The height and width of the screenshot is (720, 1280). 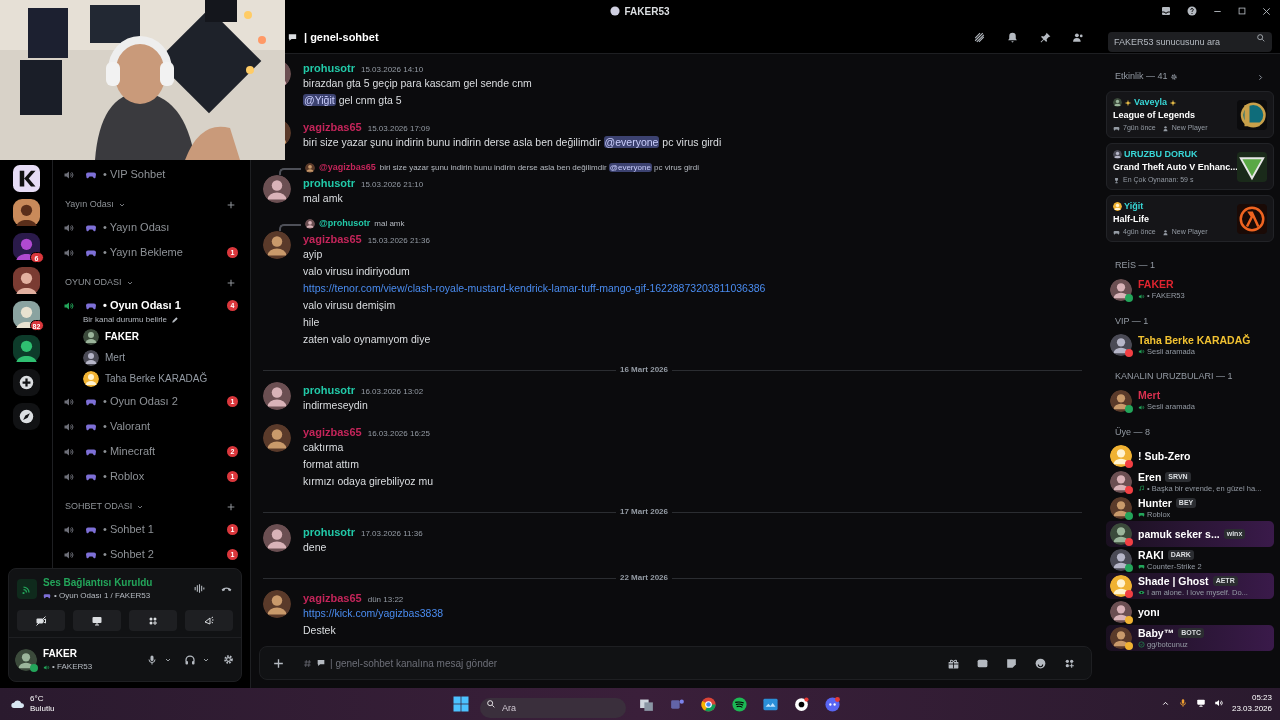 I want to click on message-text: hile, so click(x=312, y=322).